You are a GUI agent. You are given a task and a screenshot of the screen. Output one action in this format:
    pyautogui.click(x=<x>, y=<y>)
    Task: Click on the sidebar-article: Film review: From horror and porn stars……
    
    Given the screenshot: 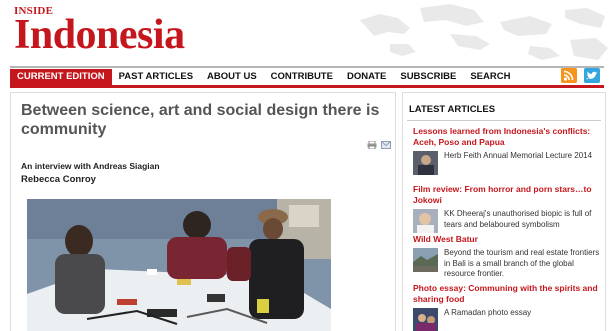 What is the action you would take?
    pyautogui.click(x=508, y=208)
    